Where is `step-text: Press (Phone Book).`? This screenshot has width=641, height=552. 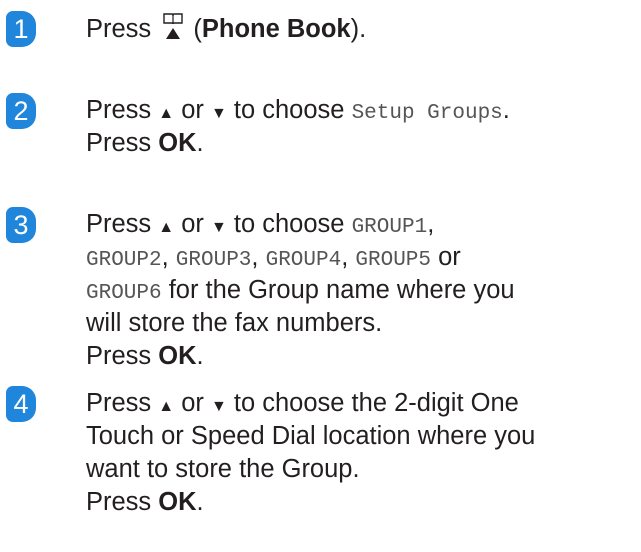
step-text: Press (Phone Book). is located at coordinates (360, 28).